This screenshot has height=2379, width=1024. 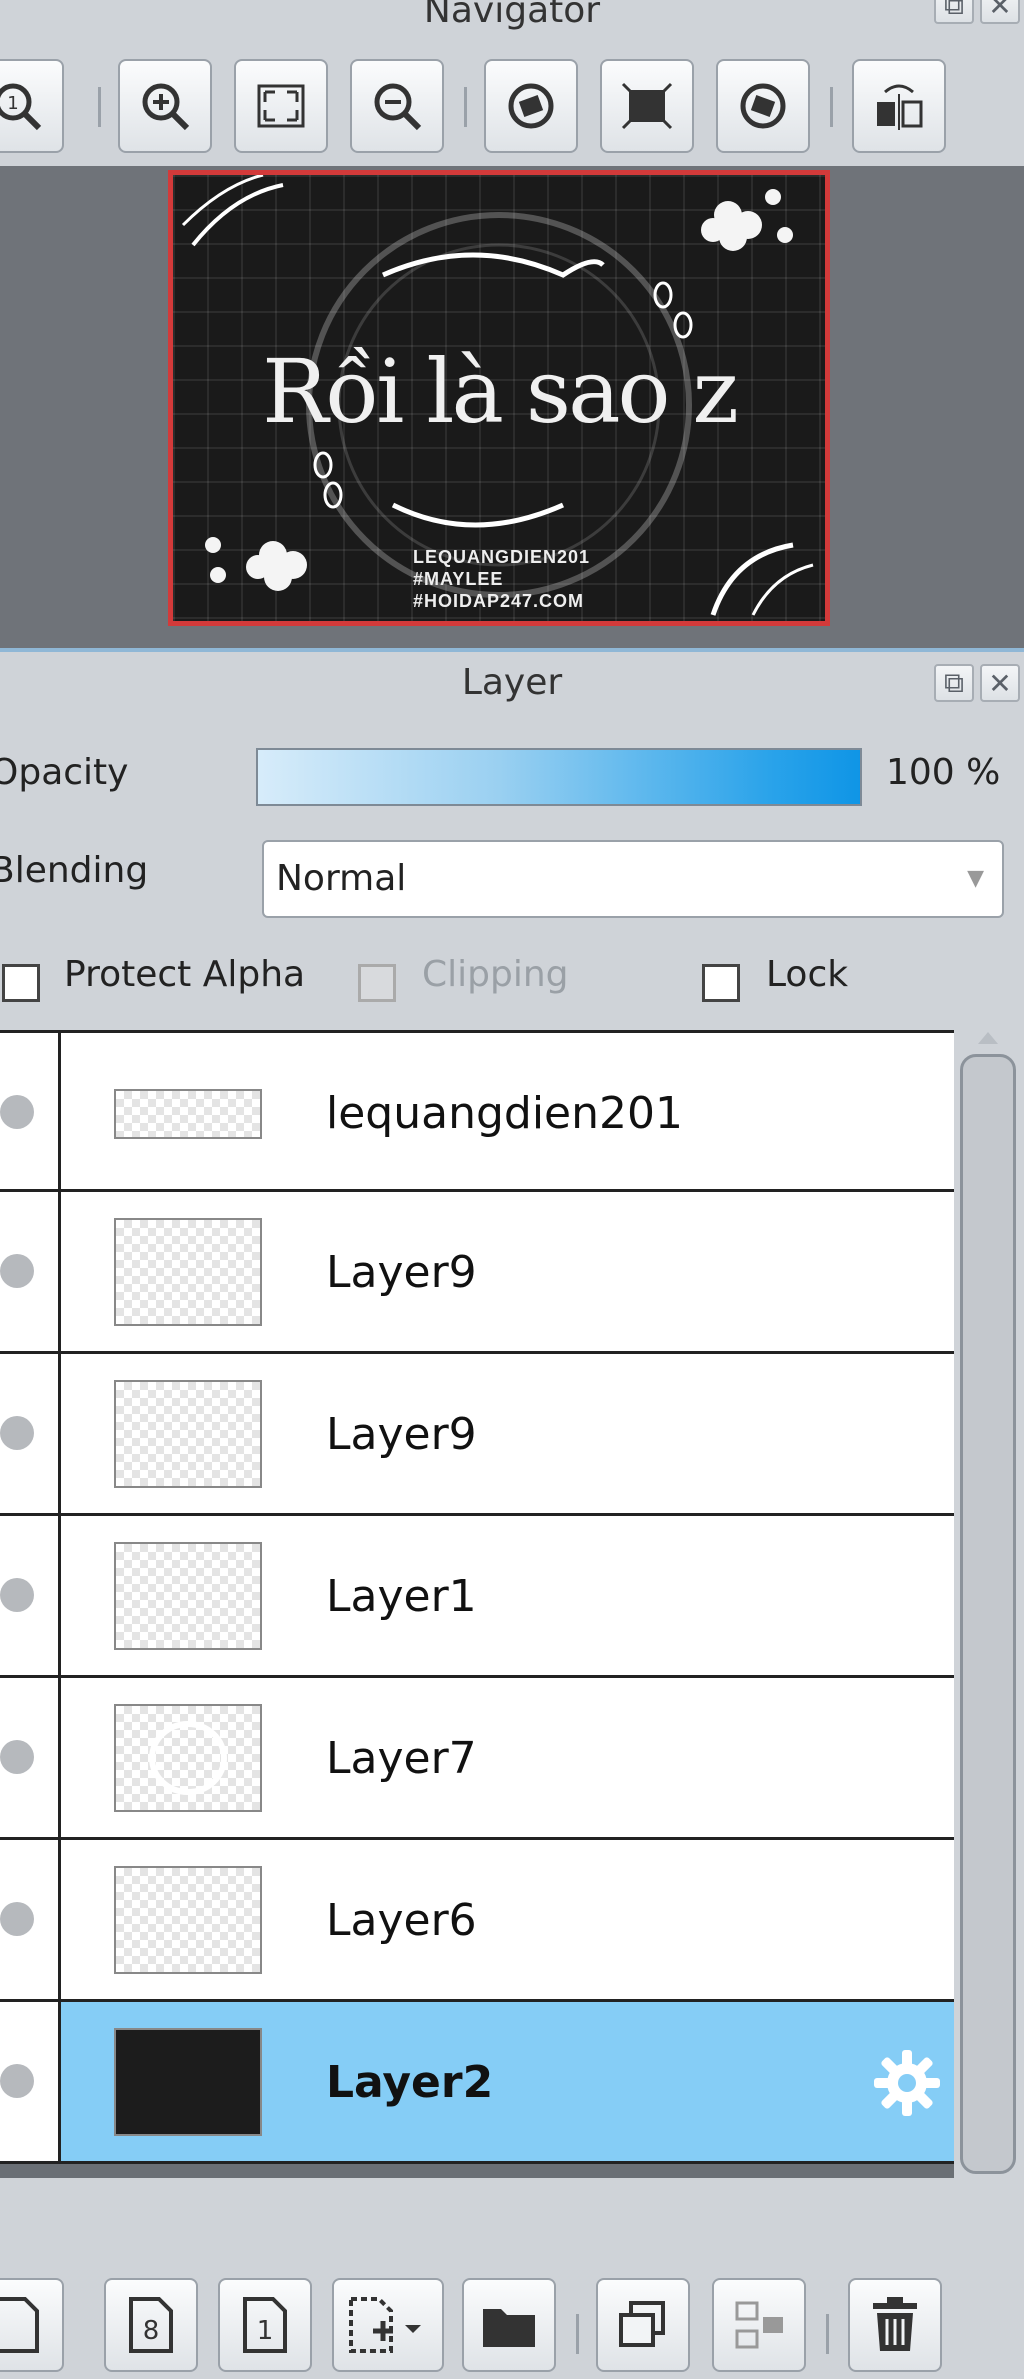 I want to click on protect-alpha-checkbox, so click(x=21, y=983).